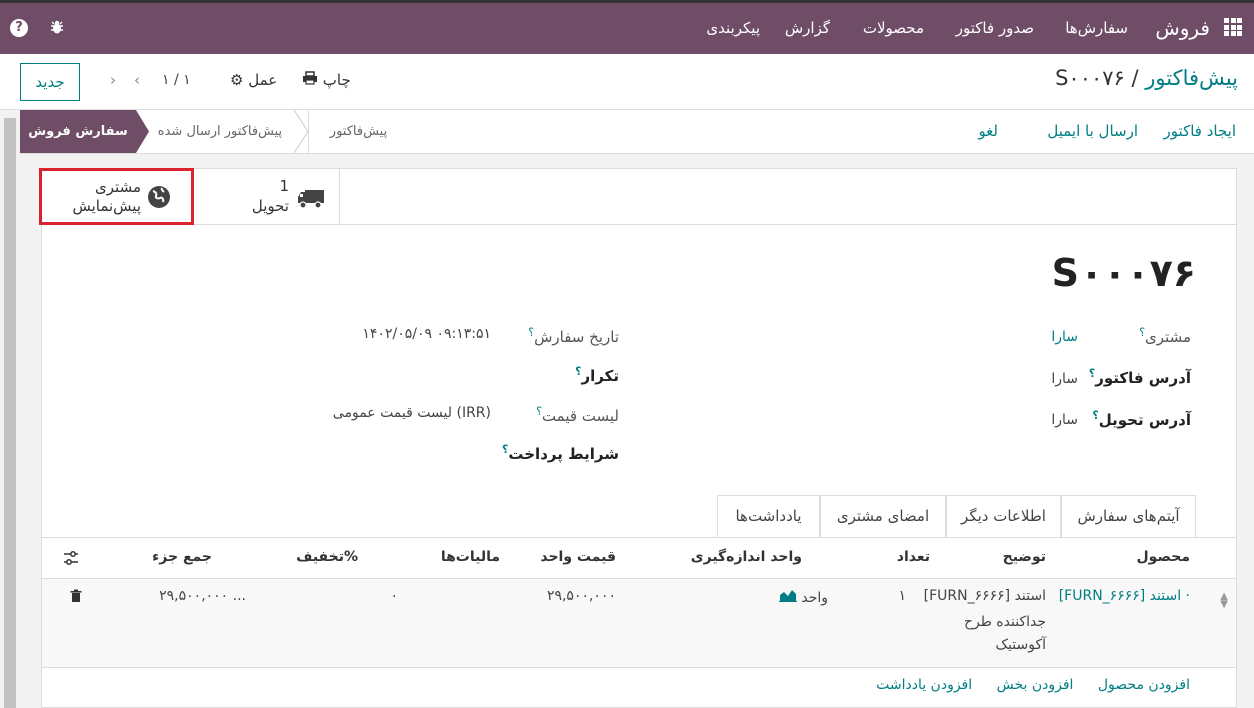 The height and width of the screenshot is (708, 1254). I want to click on column-description: توضیح, so click(1024, 557).